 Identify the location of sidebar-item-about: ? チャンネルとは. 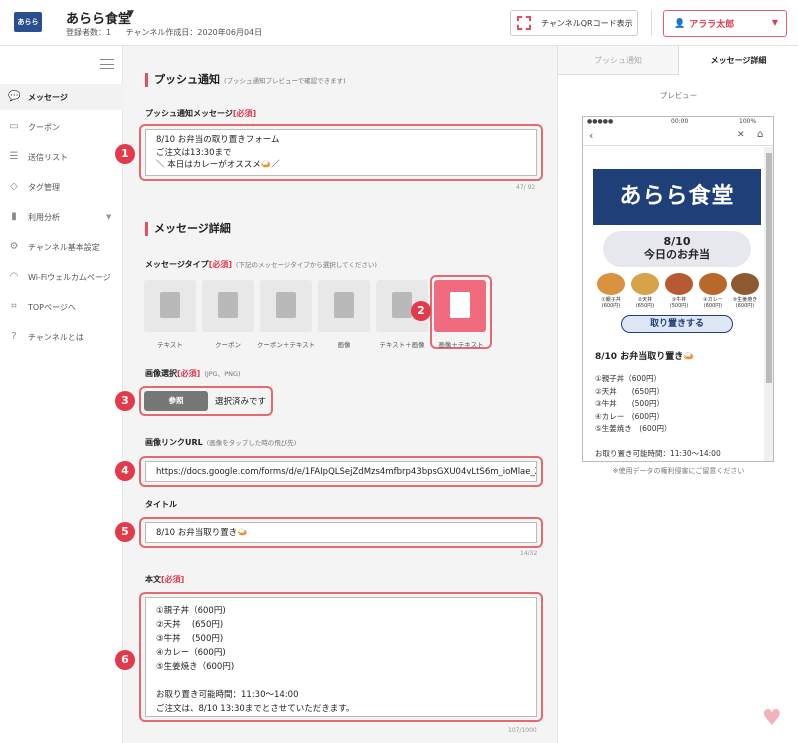
(61, 337).